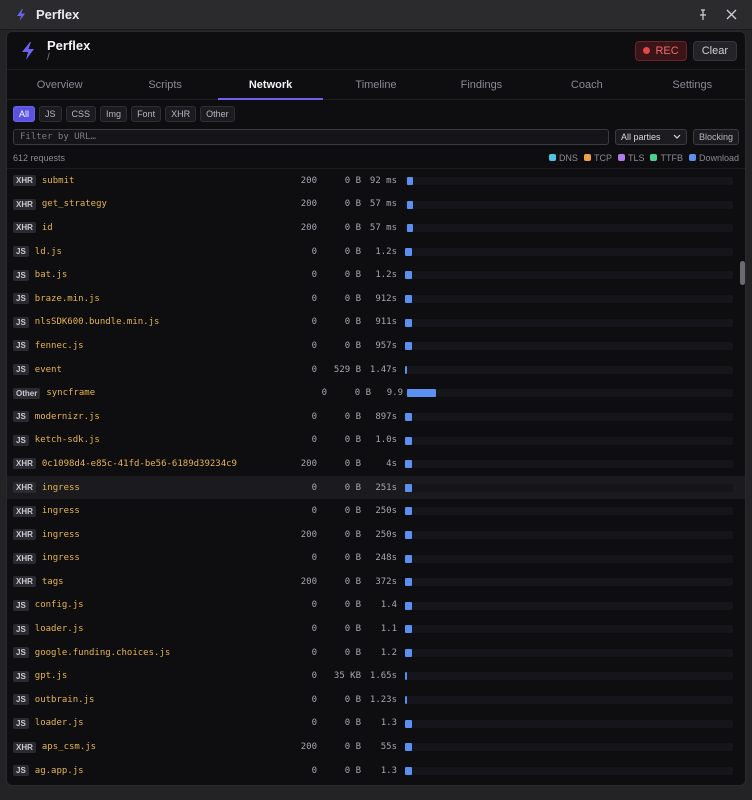  Describe the element at coordinates (376, 393) in the screenshot. I see `table-row: Other syncframe 0 0 B 9.9` at that location.